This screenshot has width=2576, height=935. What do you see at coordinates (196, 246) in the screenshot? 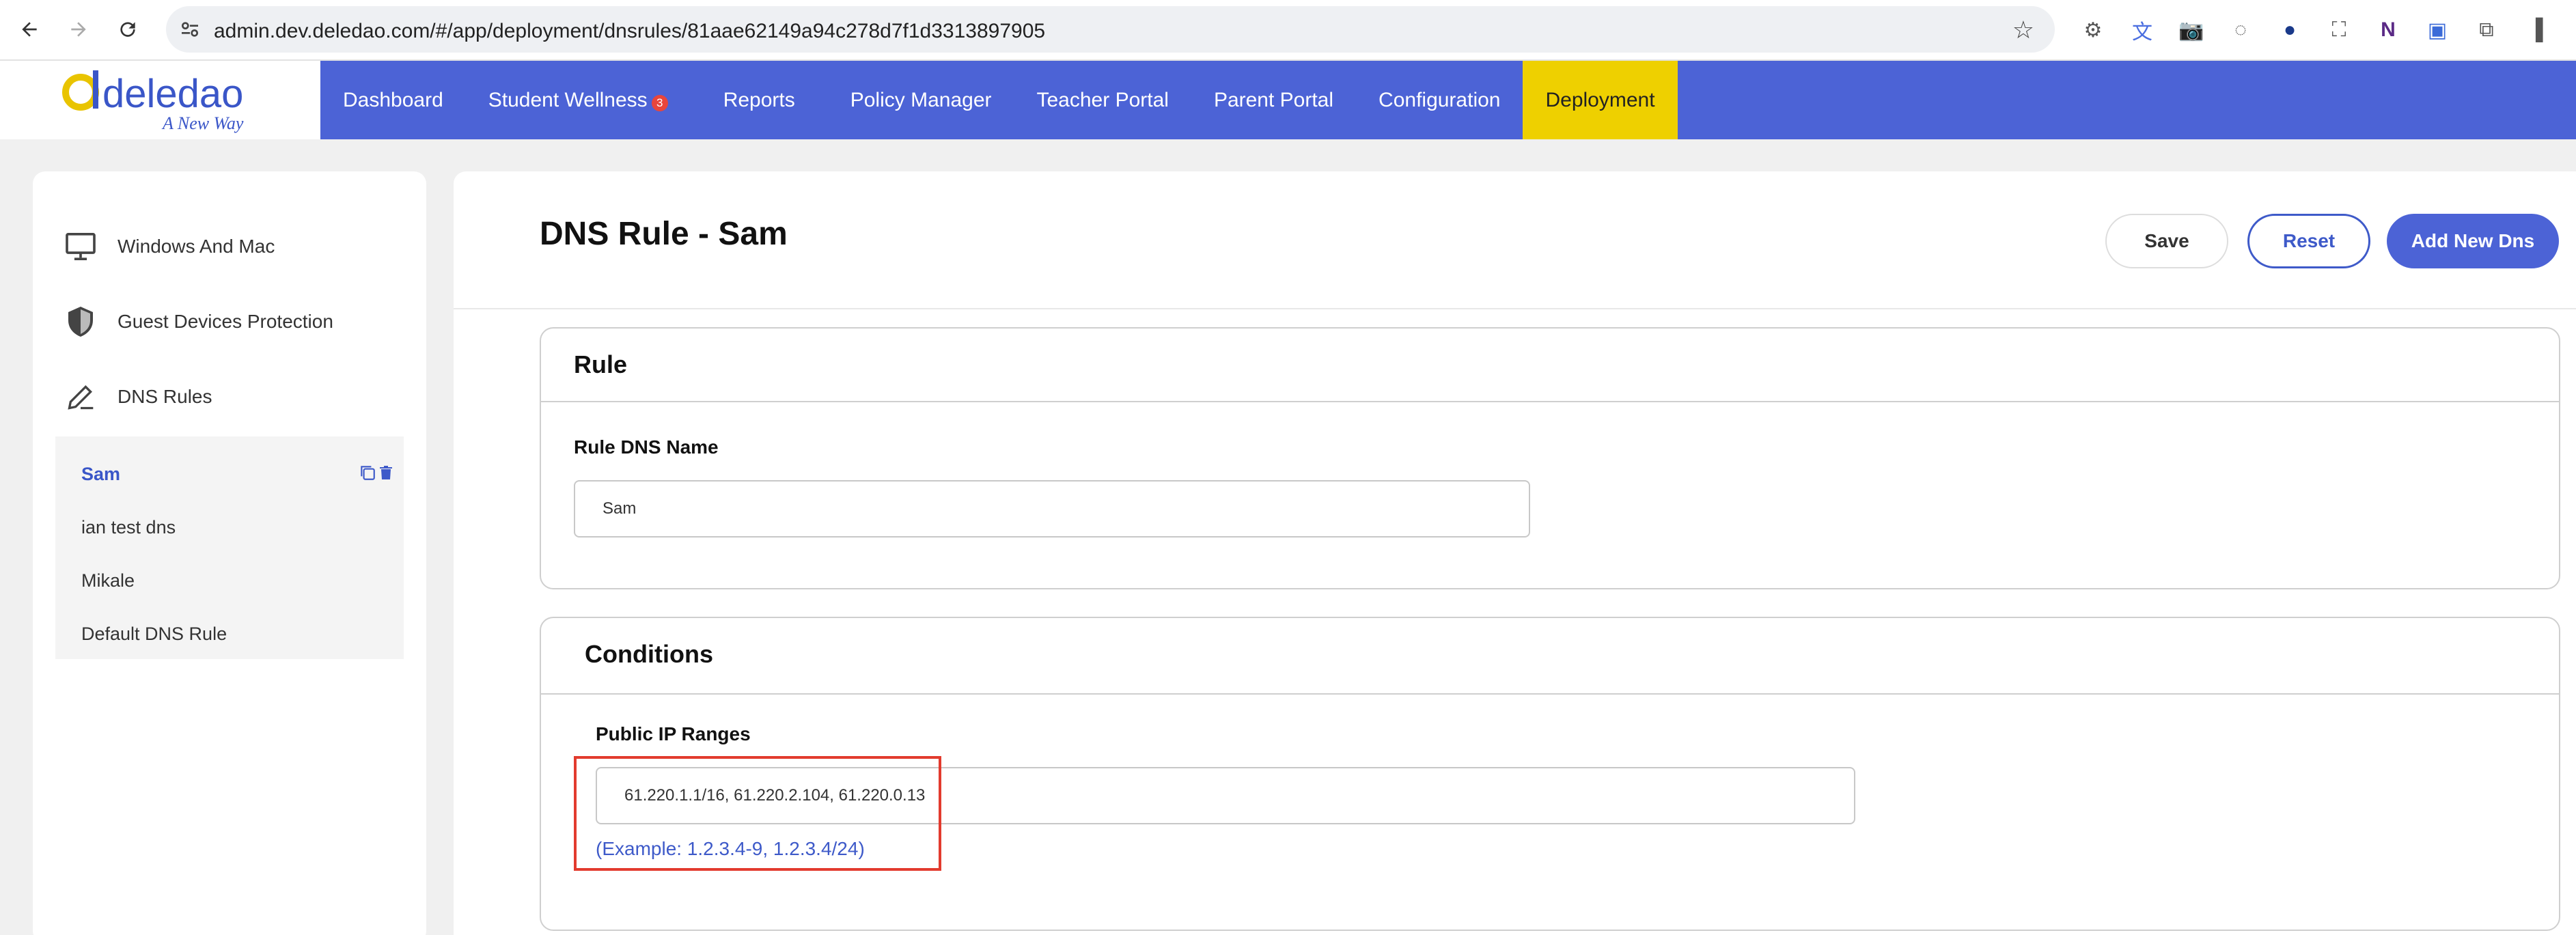
I see `sidebar-item-label: Windows And Mac` at bounding box center [196, 246].